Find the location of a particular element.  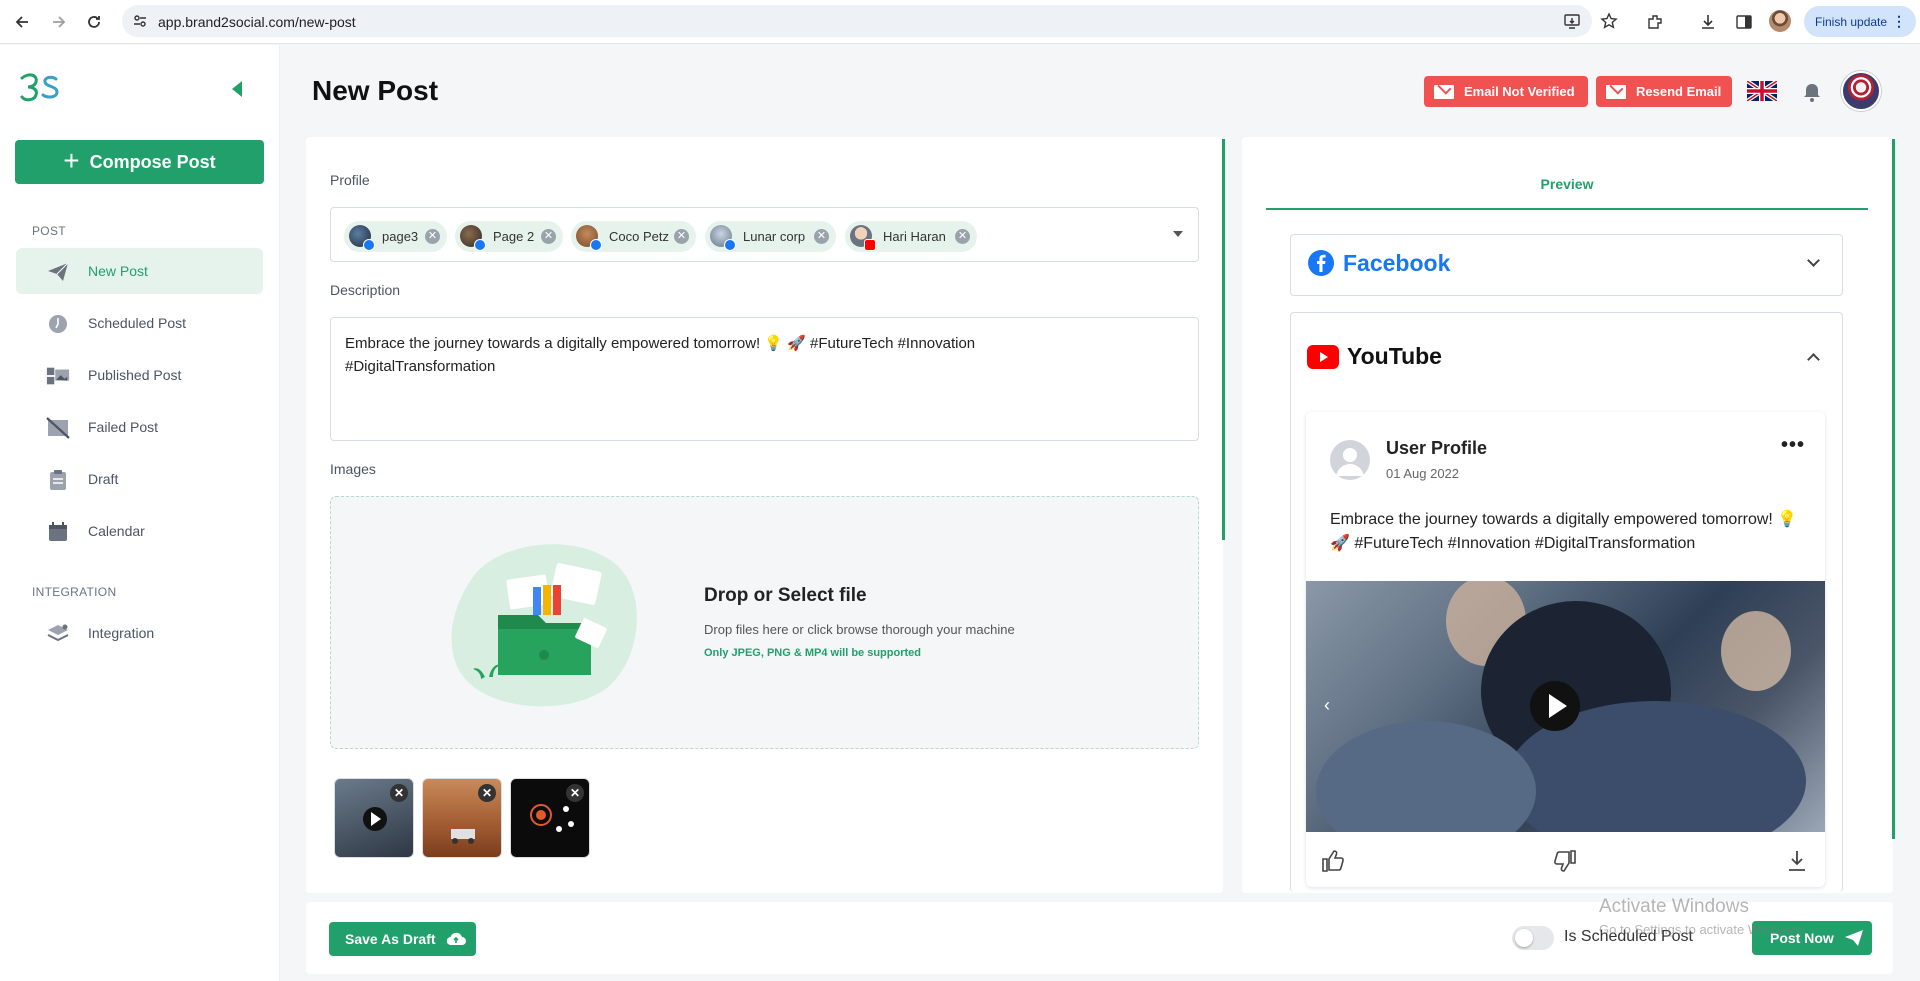

thumbs-up-icon is located at coordinates (1333, 861).